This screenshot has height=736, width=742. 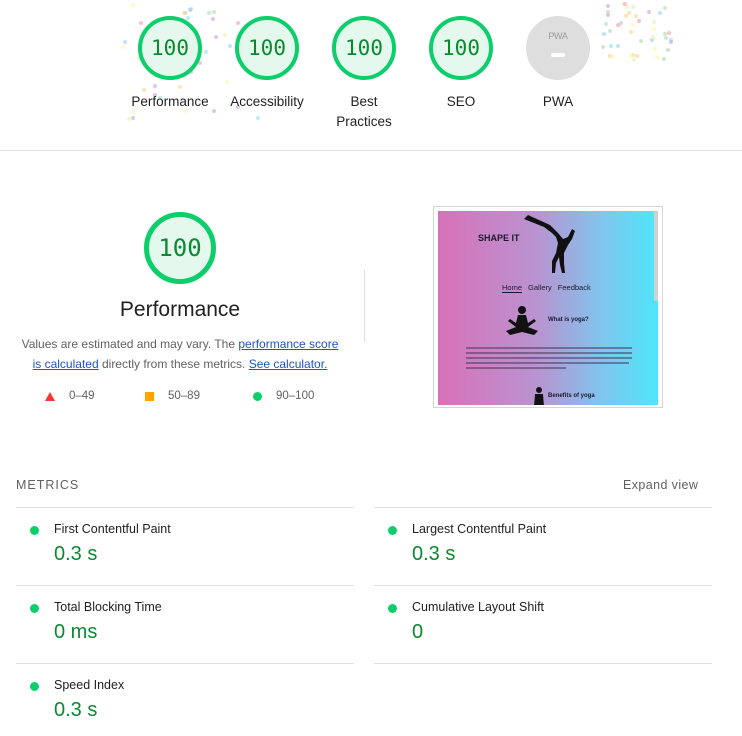 I want to click on thumbnail-nav-item: Gallery, so click(x=540, y=287).